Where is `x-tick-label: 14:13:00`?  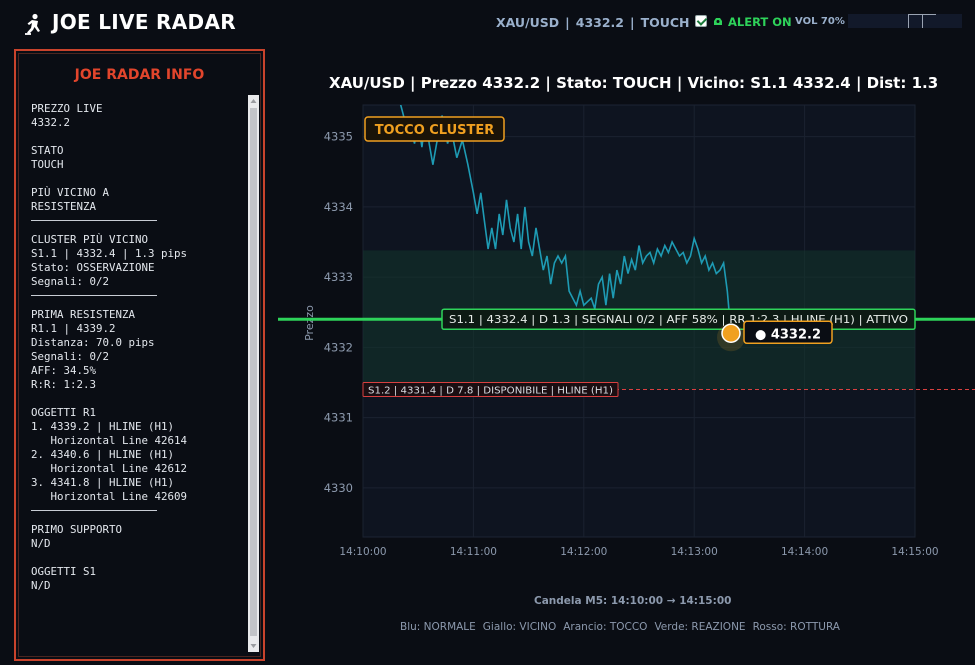 x-tick-label: 14:13:00 is located at coordinates (694, 552).